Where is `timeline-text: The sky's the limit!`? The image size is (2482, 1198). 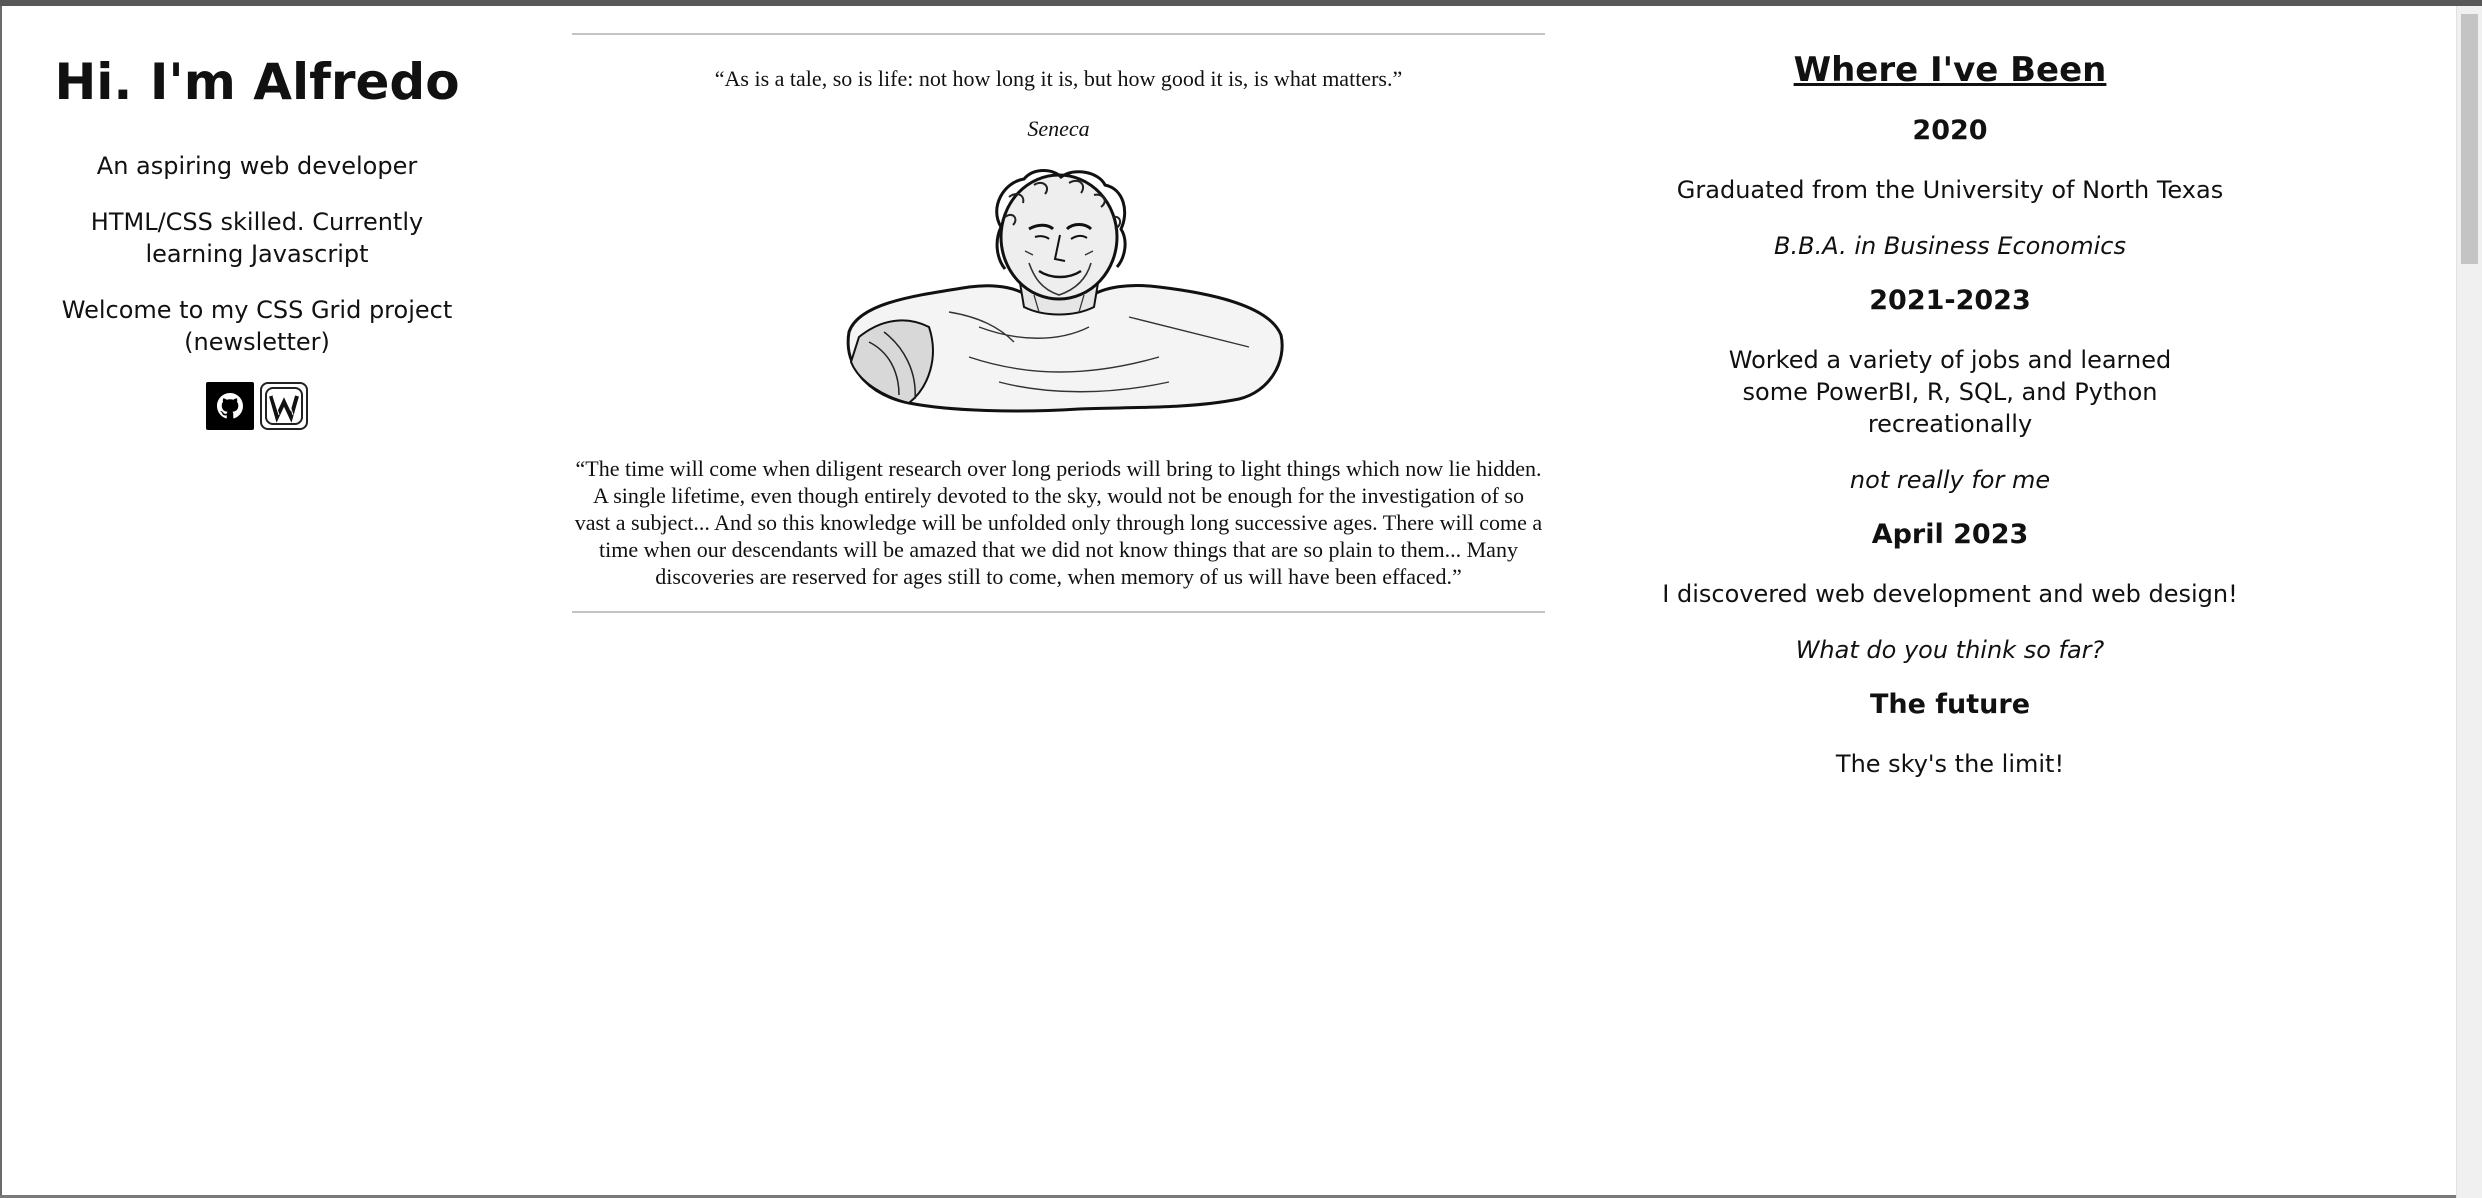 timeline-text: The sky's the limit! is located at coordinates (1950, 764).